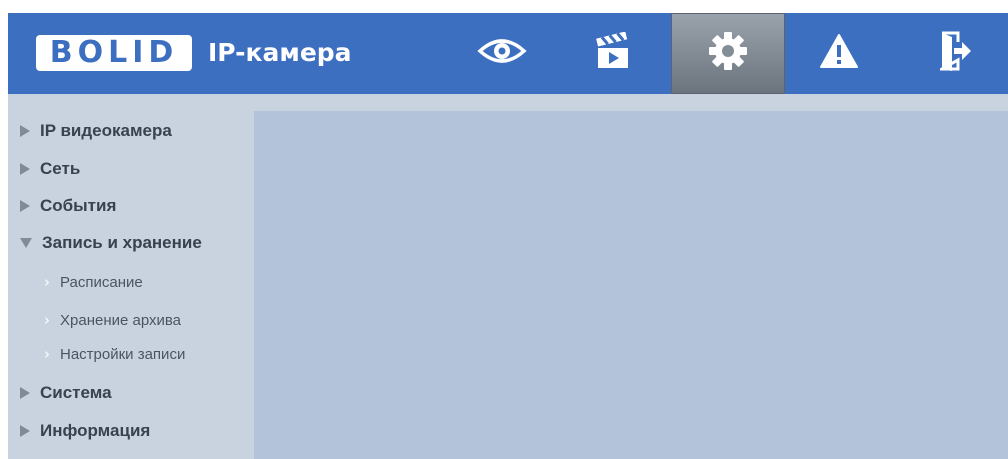 Image resolution: width=1008 pixels, height=459 pixels. What do you see at coordinates (121, 320) in the screenshot?
I see `submenu-item-label: Хранение архива` at bounding box center [121, 320].